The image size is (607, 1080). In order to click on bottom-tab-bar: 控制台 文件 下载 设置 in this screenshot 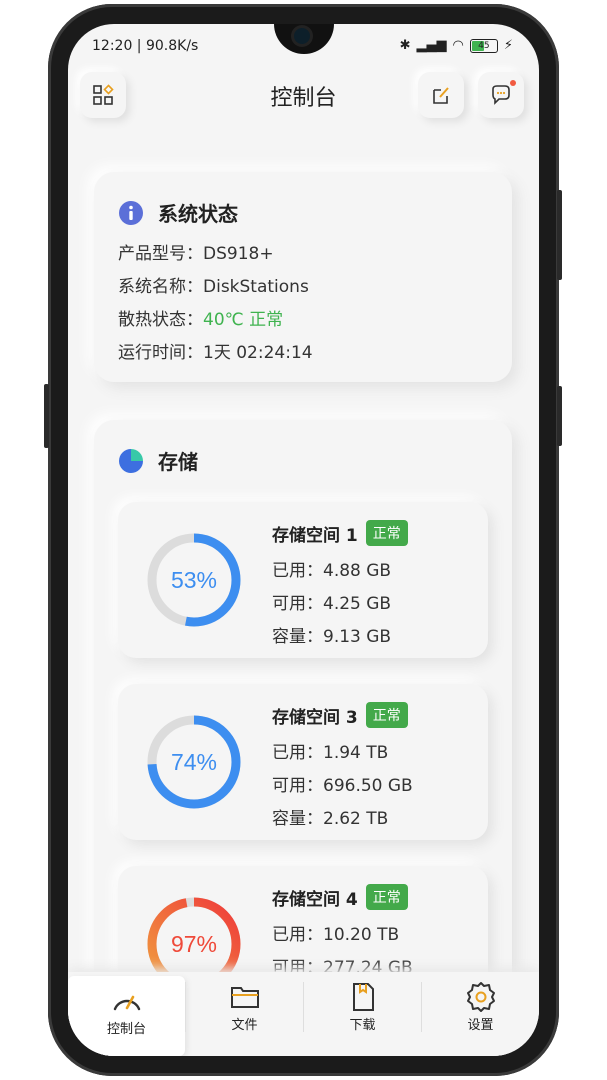, I will do `click(303, 1014)`.